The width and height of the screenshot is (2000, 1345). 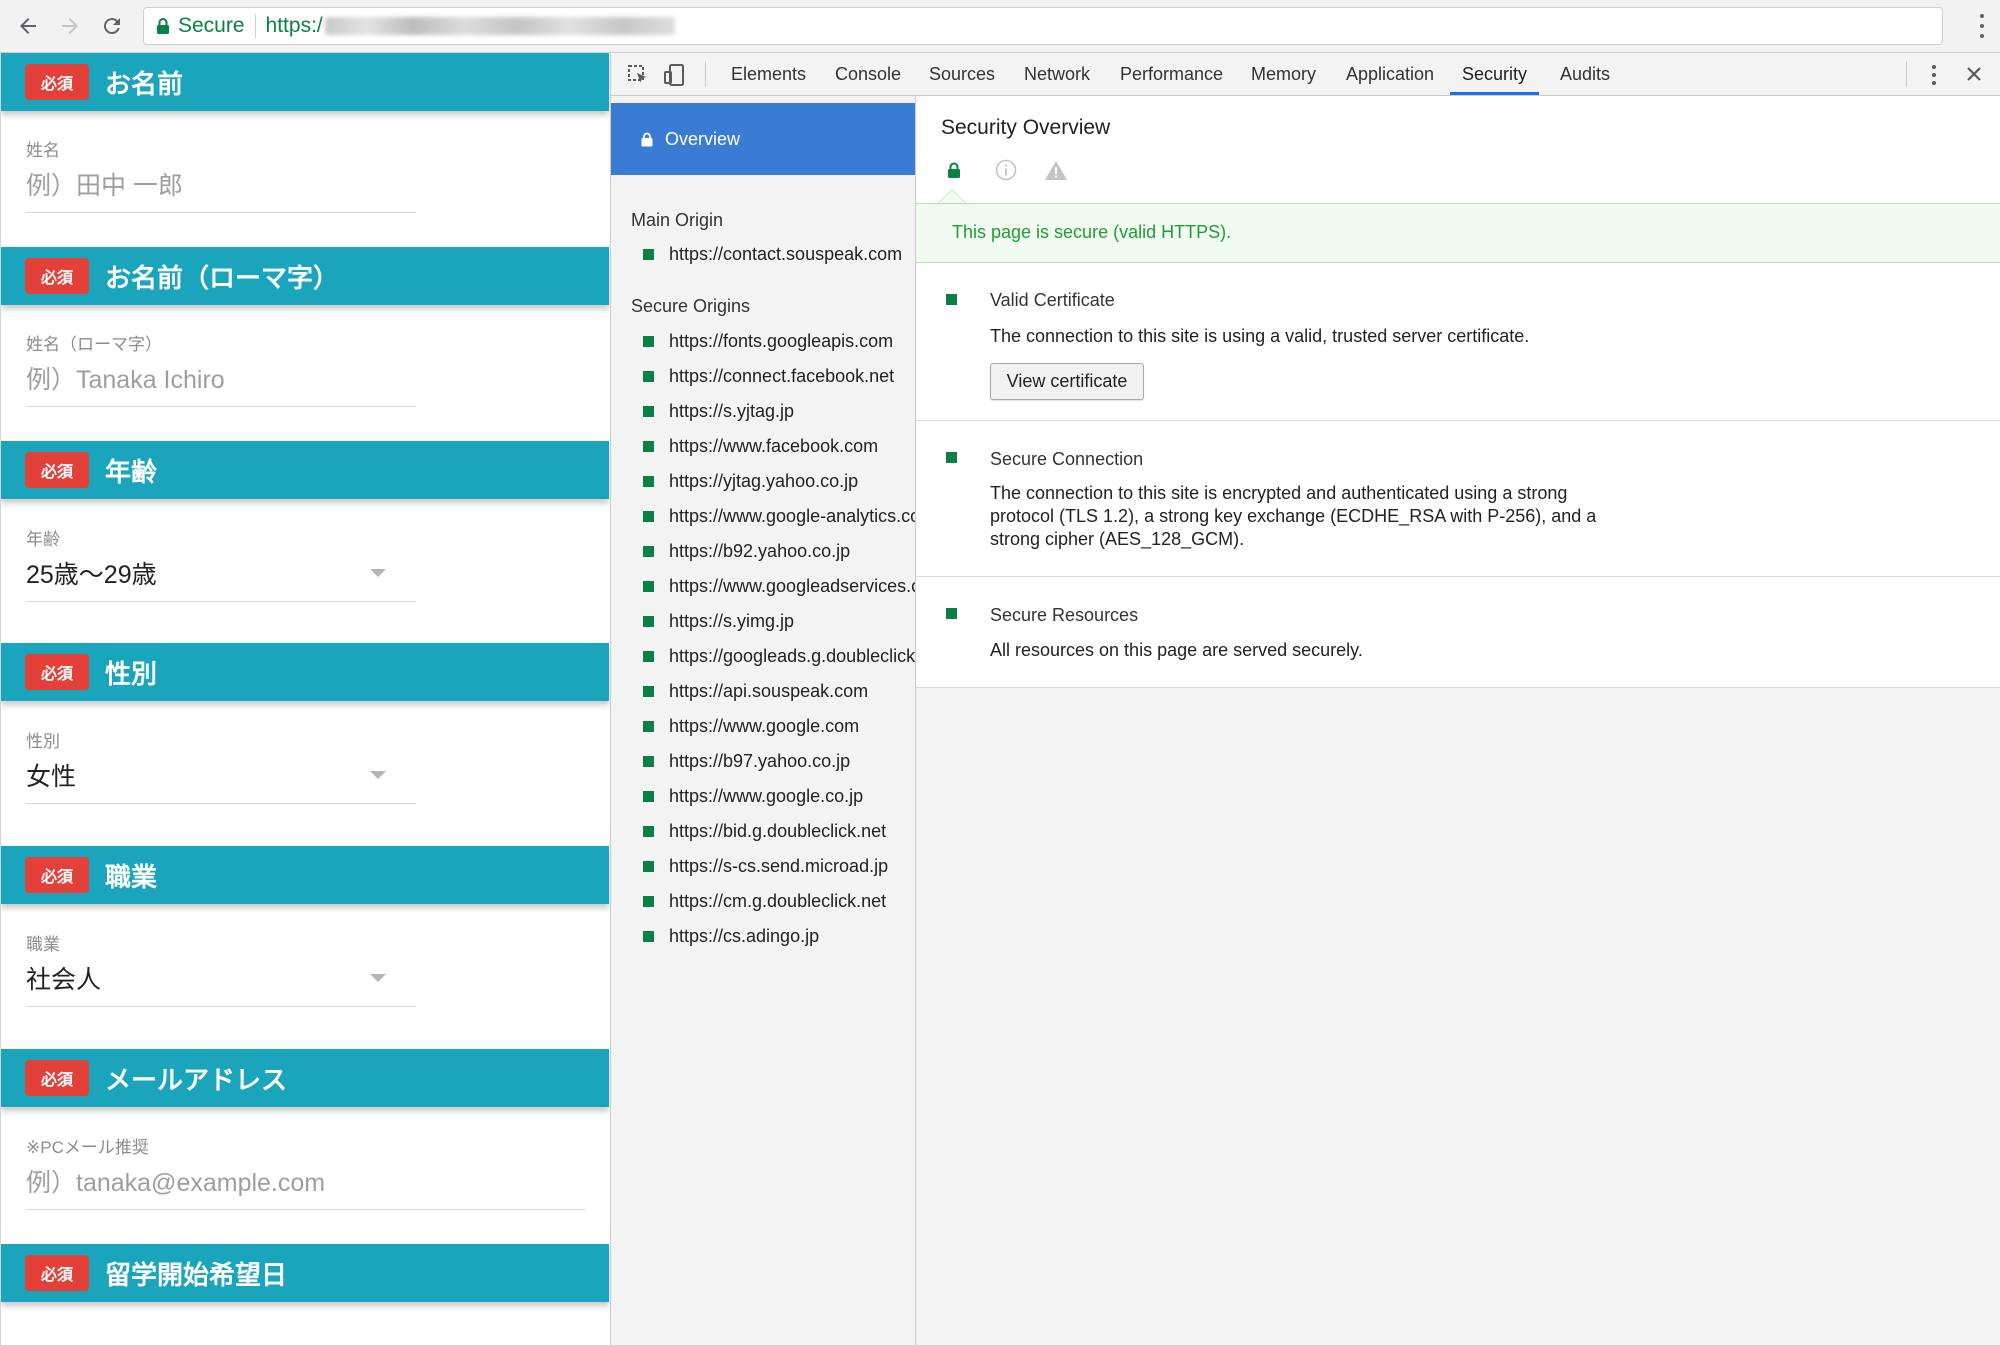 What do you see at coordinates (305, 875) in the screenshot?
I see `section-header-occupation: 必須 職業` at bounding box center [305, 875].